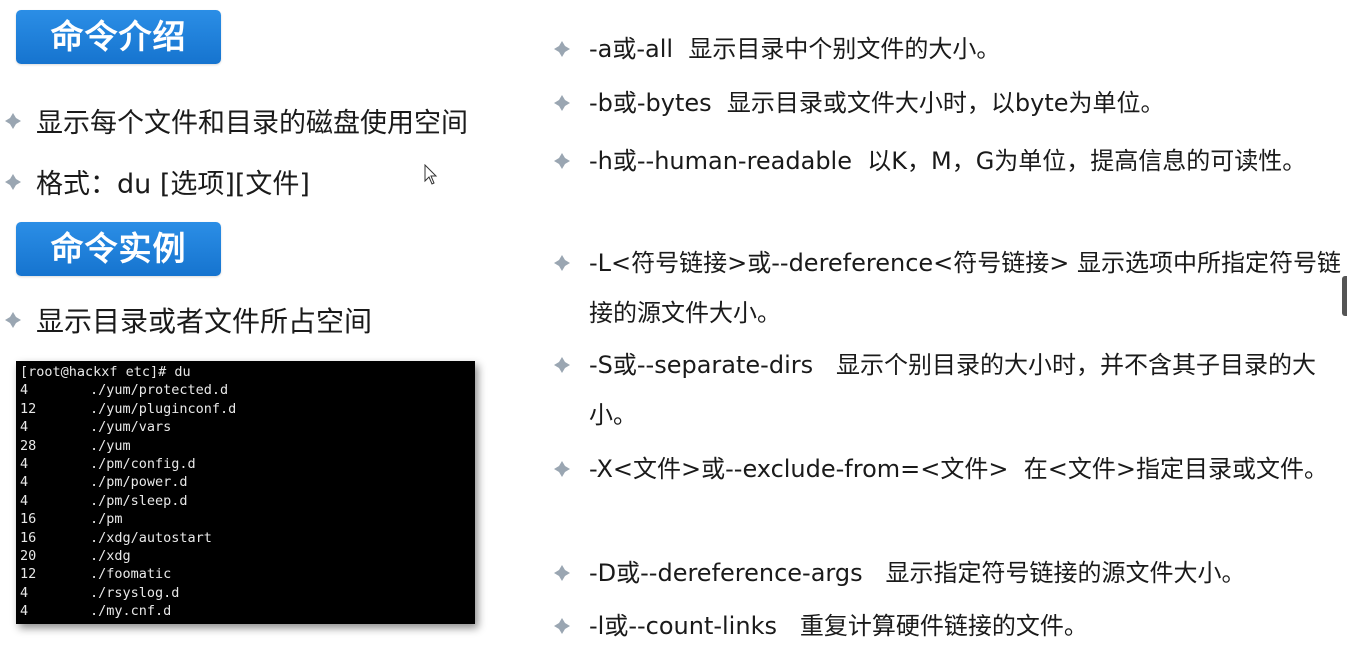  What do you see at coordinates (247, 538) in the screenshot?
I see `terminal-row: 16 ./xdg/autostart` at bounding box center [247, 538].